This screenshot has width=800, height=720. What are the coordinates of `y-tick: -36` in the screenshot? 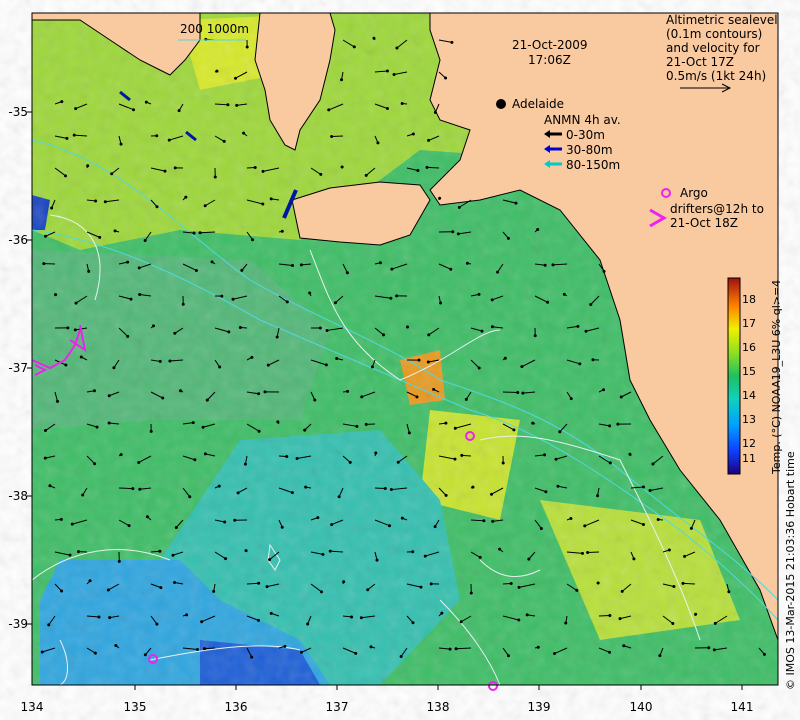 It's located at (18, 240).